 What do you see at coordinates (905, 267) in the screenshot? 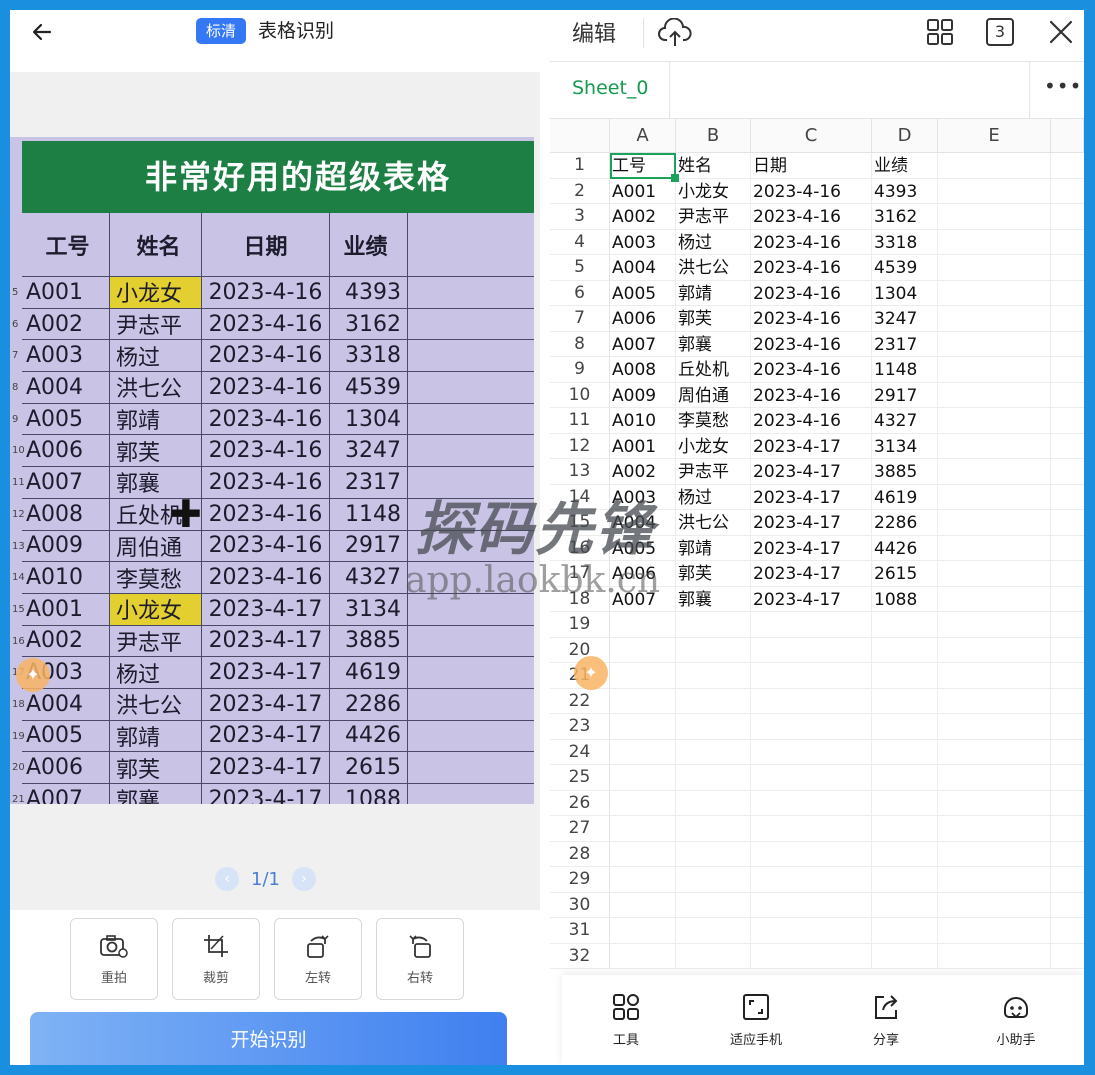
I see `sheet-cell: 4539` at bounding box center [905, 267].